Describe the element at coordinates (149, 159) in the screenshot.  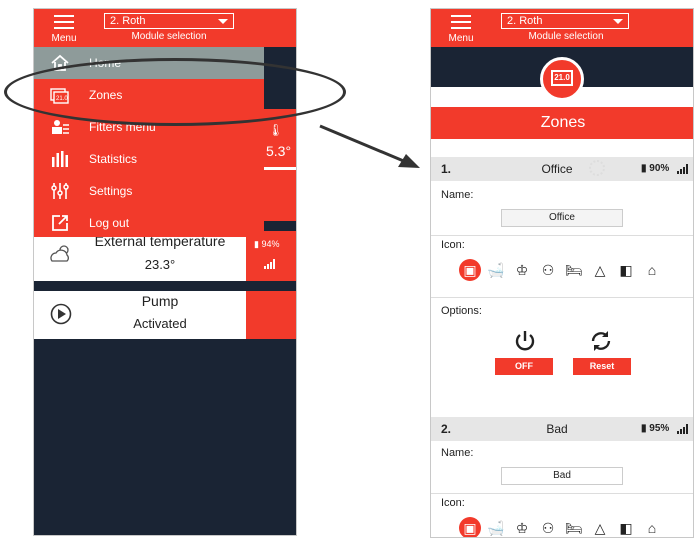
I see `drawer-item-statistics: Statistics` at that location.